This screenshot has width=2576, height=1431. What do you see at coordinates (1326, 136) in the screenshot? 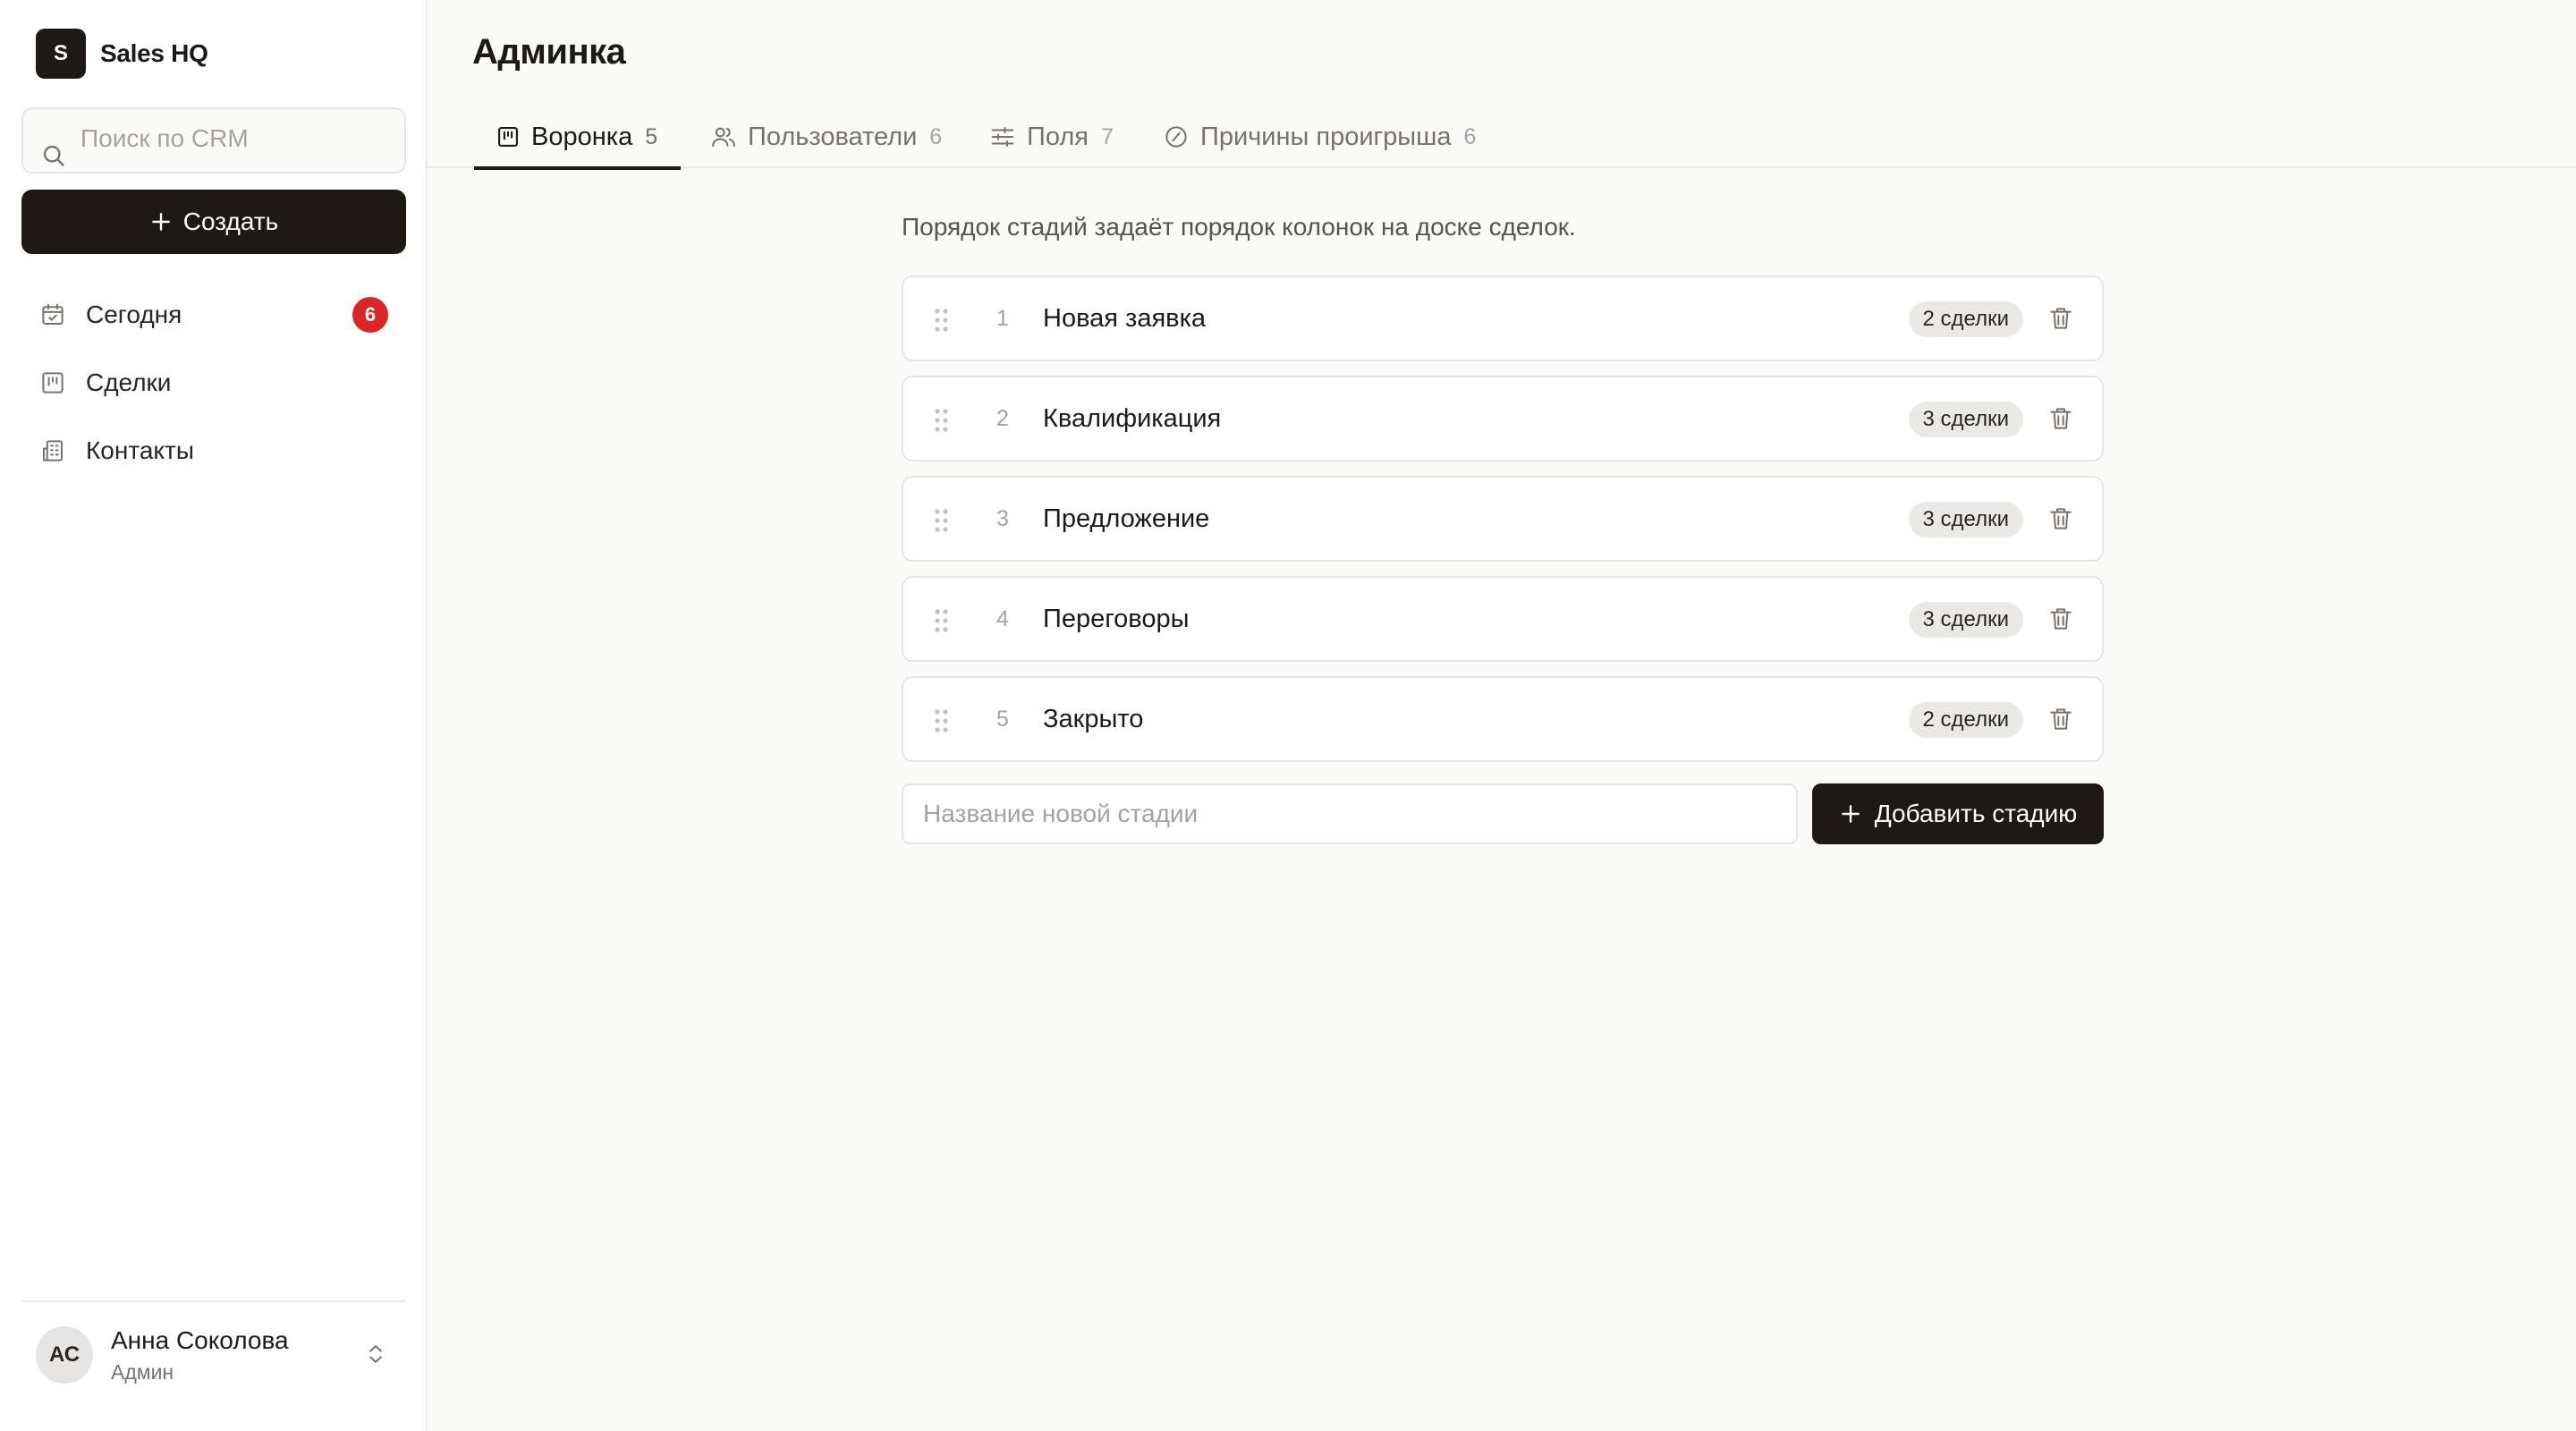
I see `tab-label: Причины проигрыша` at bounding box center [1326, 136].